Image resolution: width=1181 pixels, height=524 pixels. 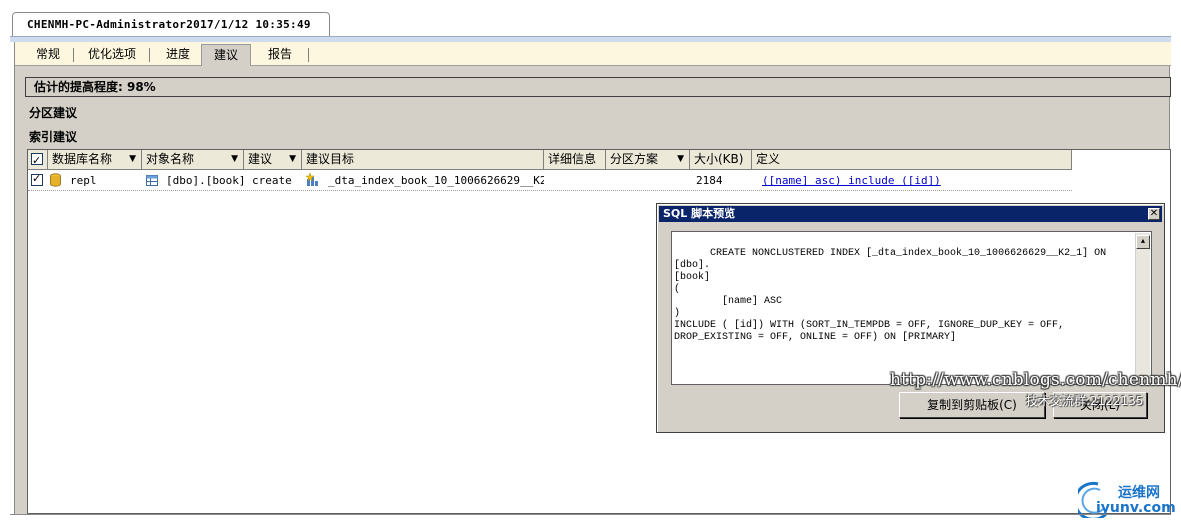 I want to click on copy-to-clipboard-button: 复制到剪贴板(C), so click(x=972, y=405).